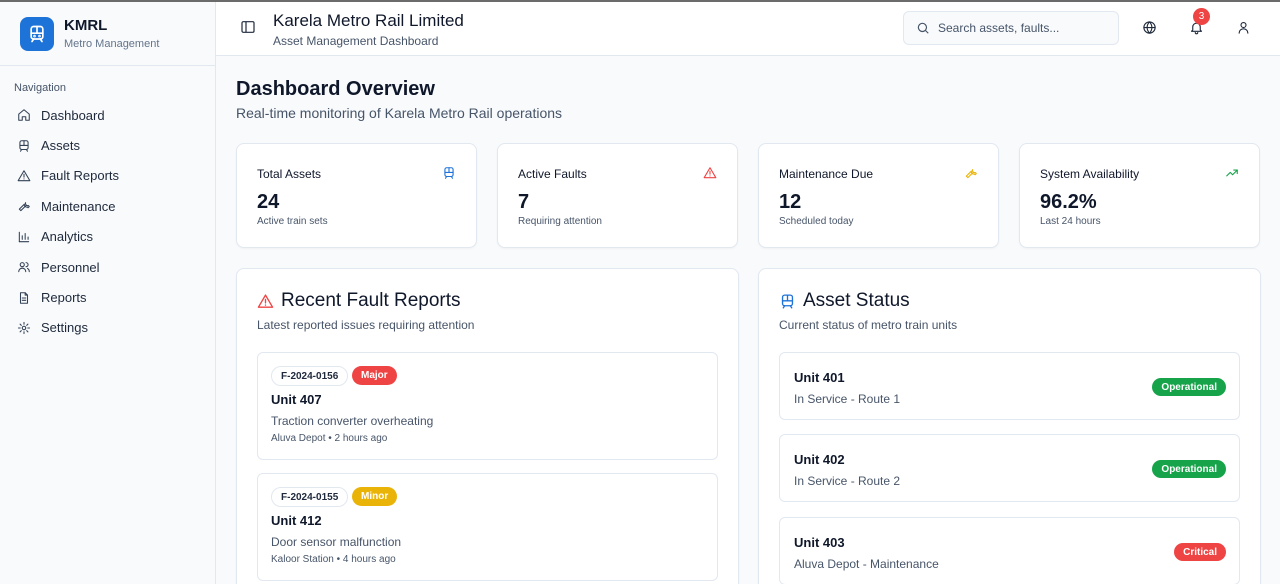 The height and width of the screenshot is (584, 1280). Describe the element at coordinates (24, 236) in the screenshot. I see `bar-chart-icon` at that location.